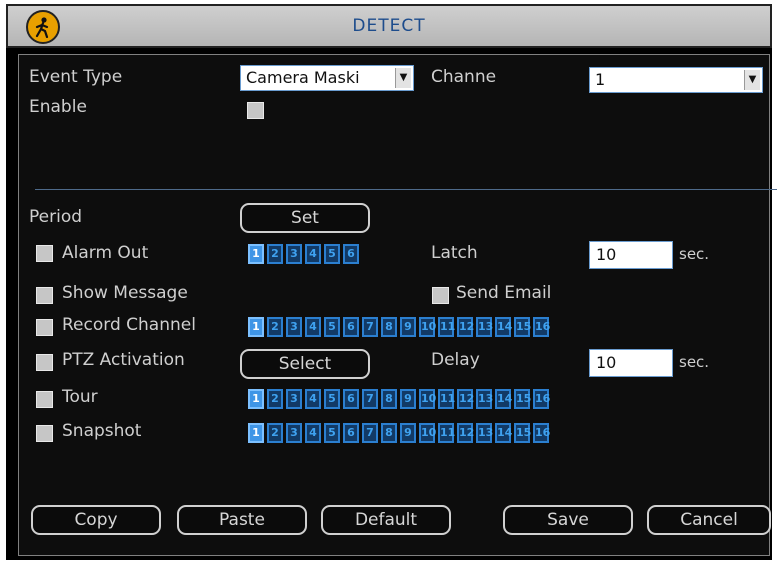  Describe the element at coordinates (351, 254) in the screenshot. I see `alarm-output-6: 6` at that location.